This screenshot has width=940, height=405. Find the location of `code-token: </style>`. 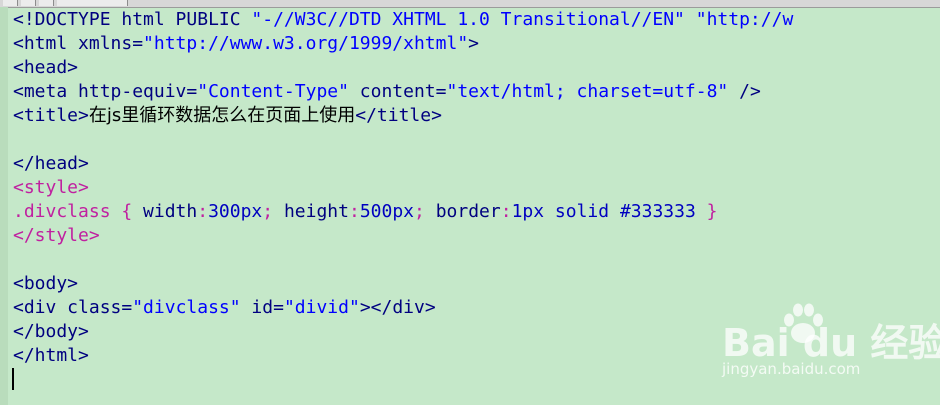

code-token: </style> is located at coordinates (56, 235).